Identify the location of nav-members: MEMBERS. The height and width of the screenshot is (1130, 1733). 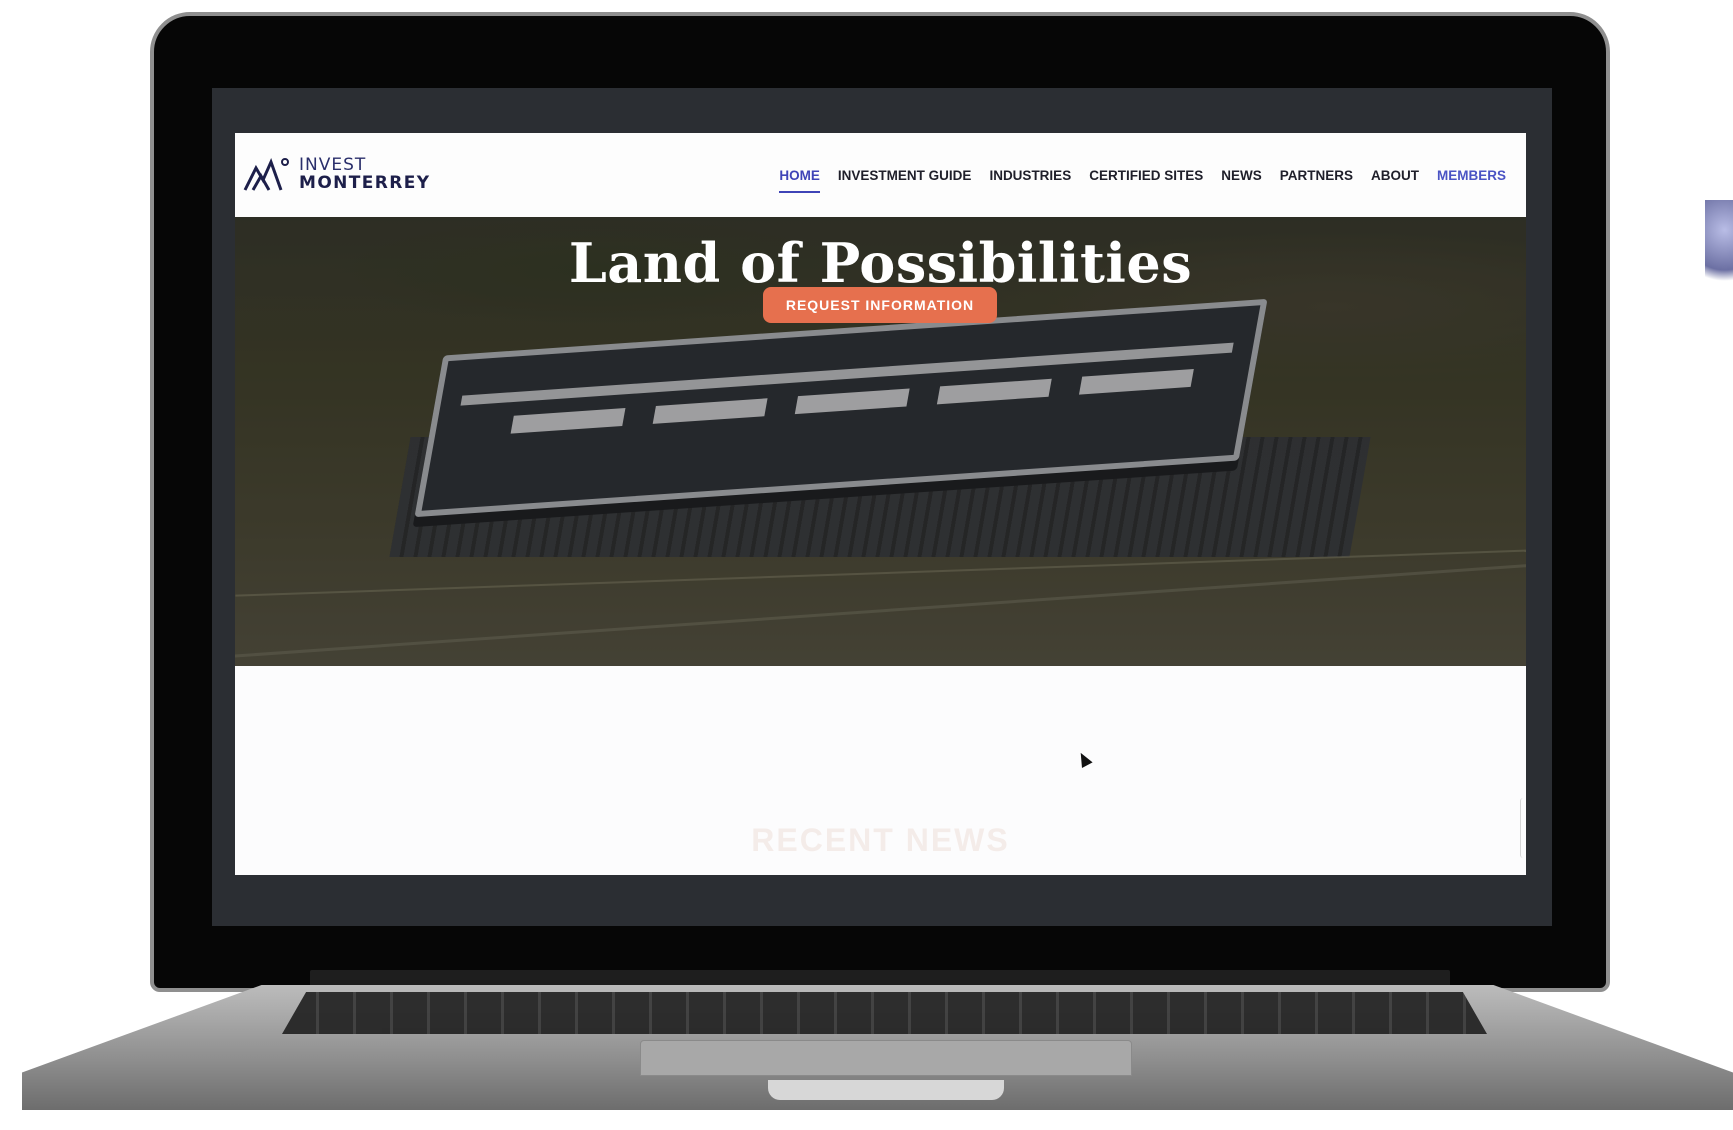
(1471, 175).